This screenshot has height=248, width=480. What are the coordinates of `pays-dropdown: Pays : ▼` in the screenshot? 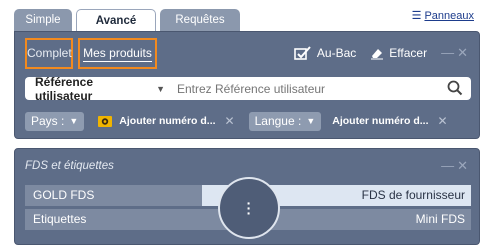 It's located at (55, 121).